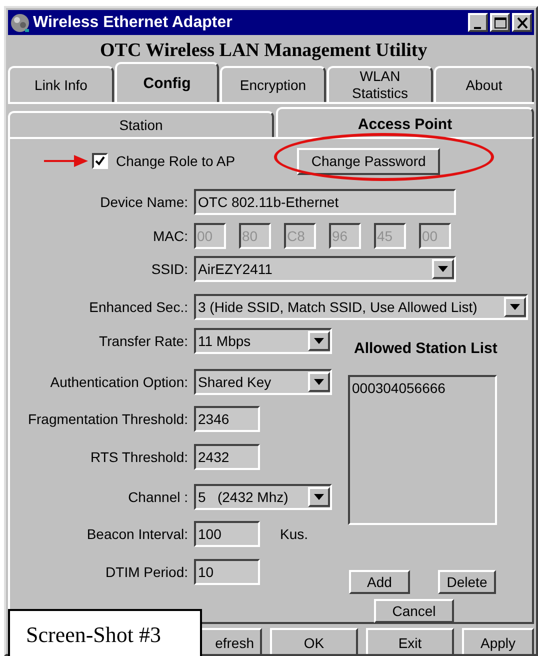  Describe the element at coordinates (105, 632) in the screenshot. I see `caption-label: Screen-Shot #3` at that location.